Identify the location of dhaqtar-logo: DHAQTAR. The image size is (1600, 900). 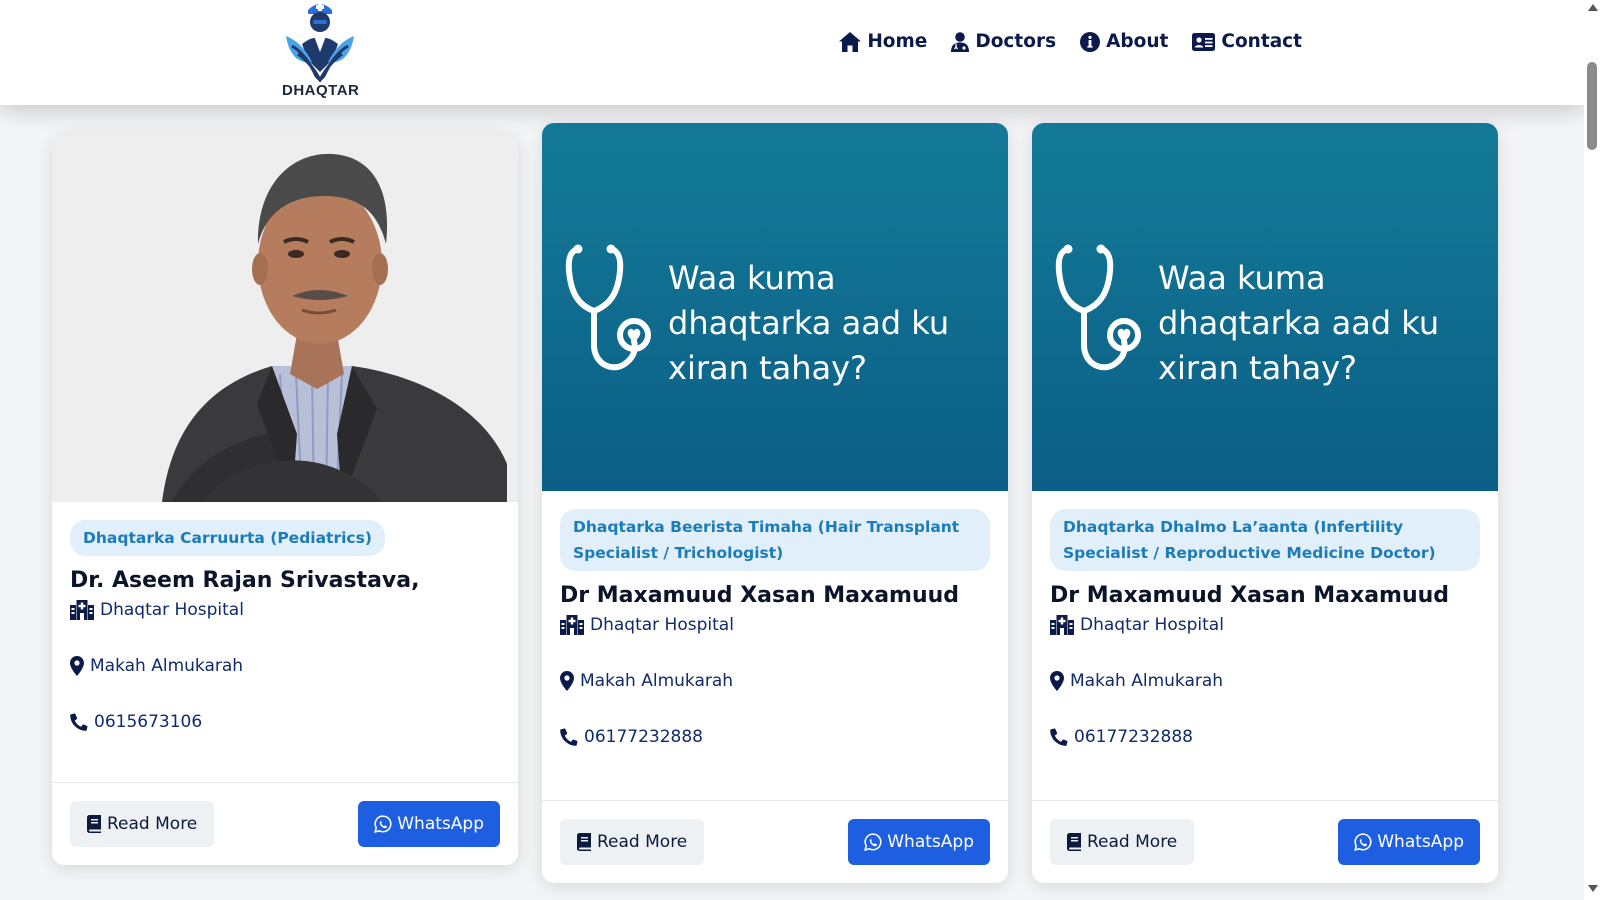
(321, 51).